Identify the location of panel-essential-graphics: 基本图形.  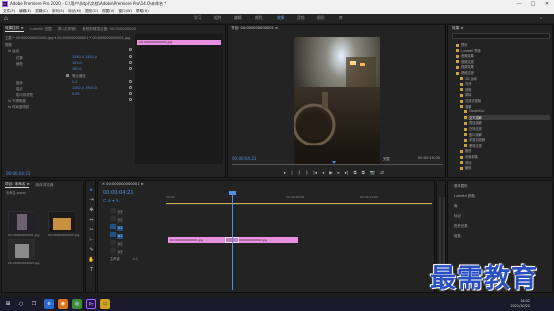
(461, 185).